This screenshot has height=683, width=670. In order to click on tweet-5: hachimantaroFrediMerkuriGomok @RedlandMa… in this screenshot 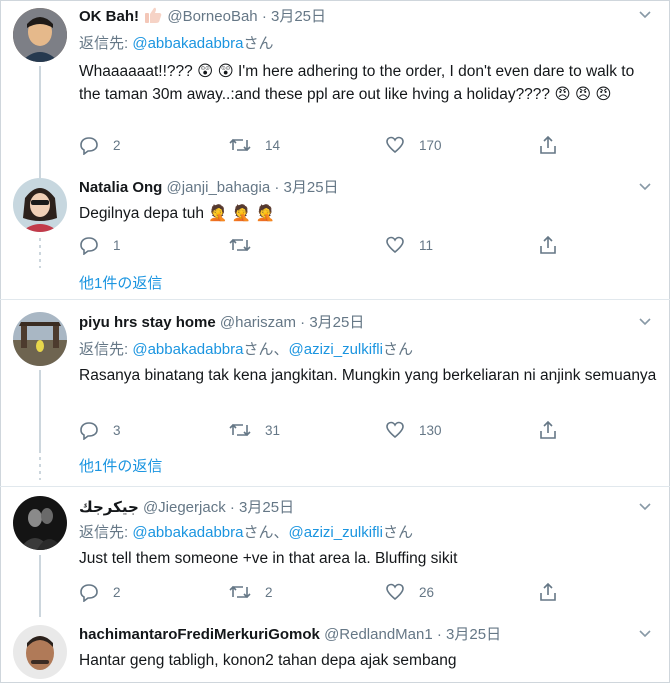, I will do `click(335, 650)`.